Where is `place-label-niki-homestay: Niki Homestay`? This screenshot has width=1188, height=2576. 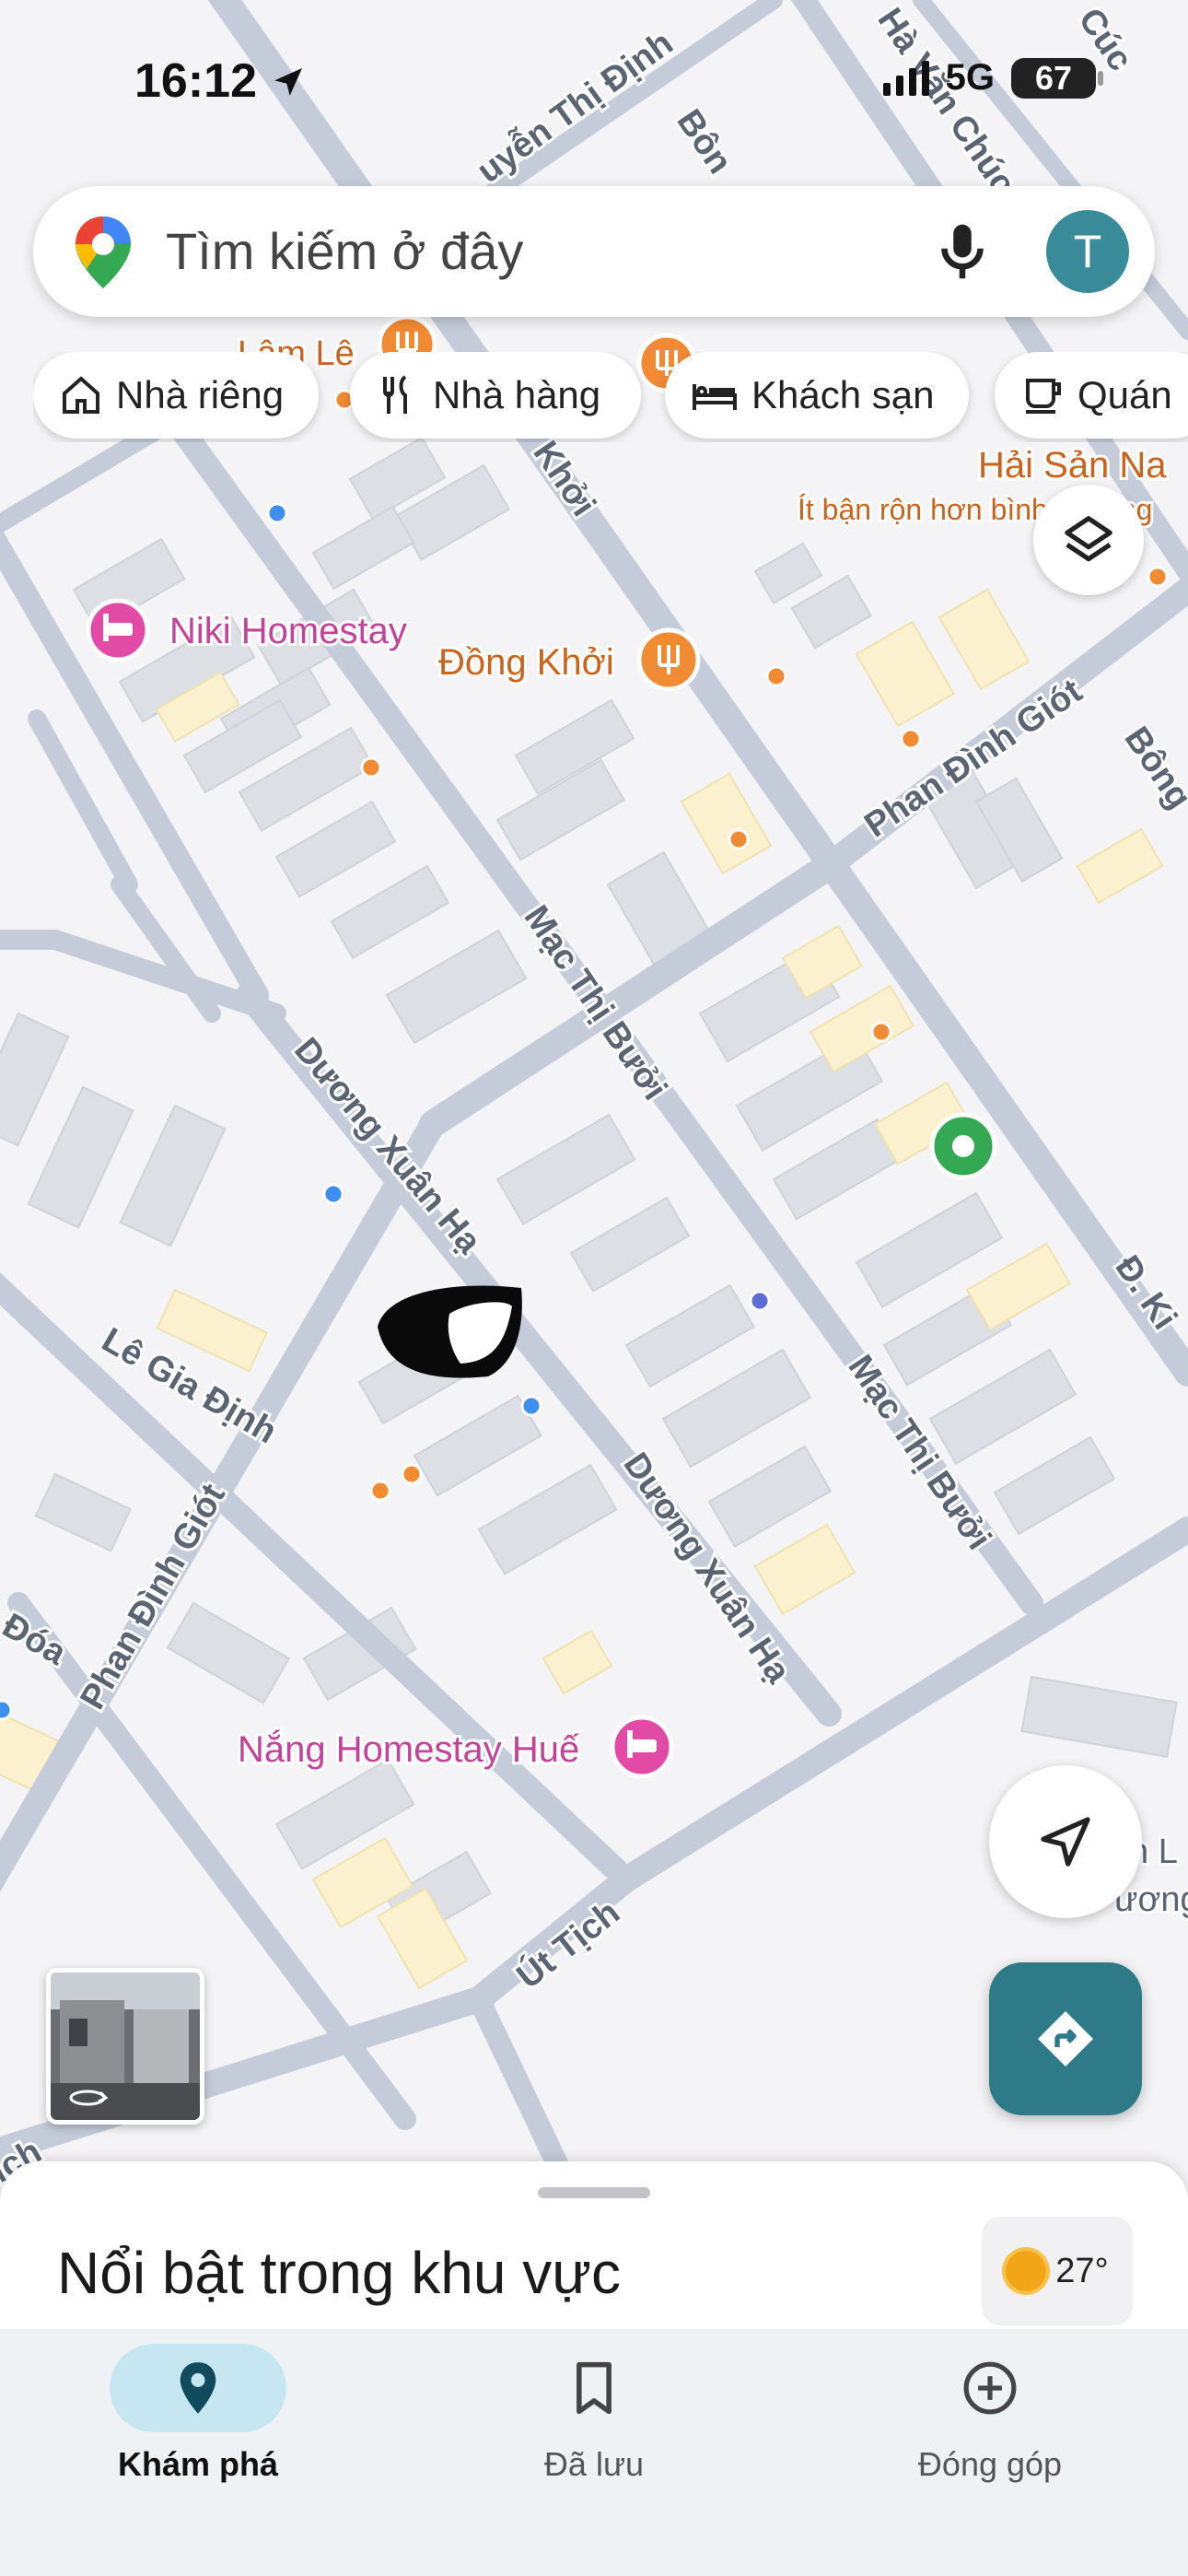
place-label-niki-homestay: Niki Homestay is located at coordinates (288, 631).